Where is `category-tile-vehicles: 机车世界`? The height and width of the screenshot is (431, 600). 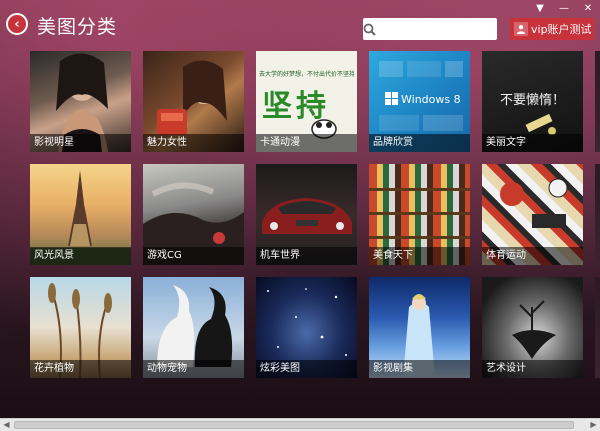
category-tile-vehicles: 机车世界 is located at coordinates (306, 214).